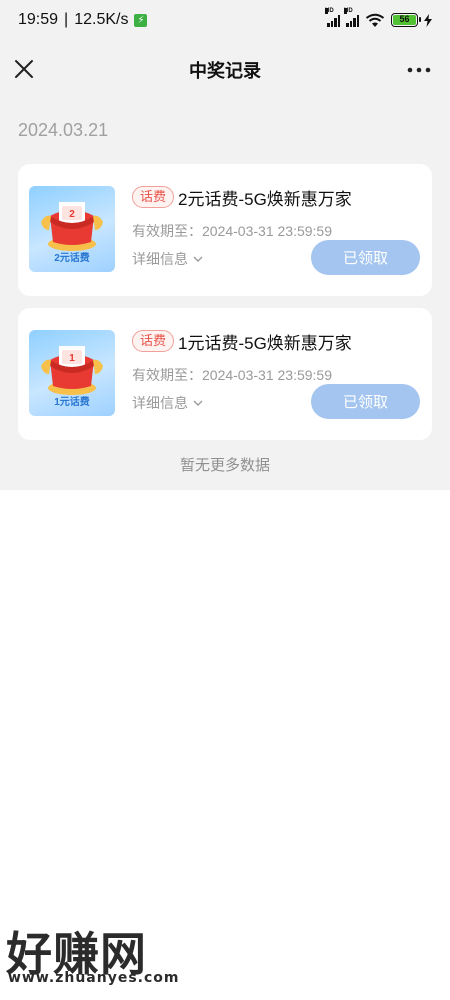 Image resolution: width=450 pixels, height=1000 pixels. What do you see at coordinates (72, 358) in the screenshot?
I see `thumb-amount: 1` at bounding box center [72, 358].